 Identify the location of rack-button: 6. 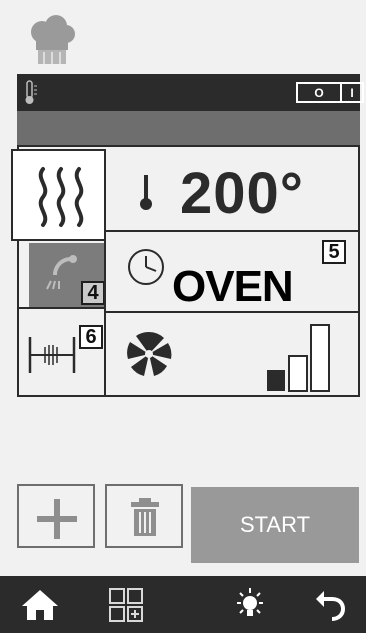
(61, 352).